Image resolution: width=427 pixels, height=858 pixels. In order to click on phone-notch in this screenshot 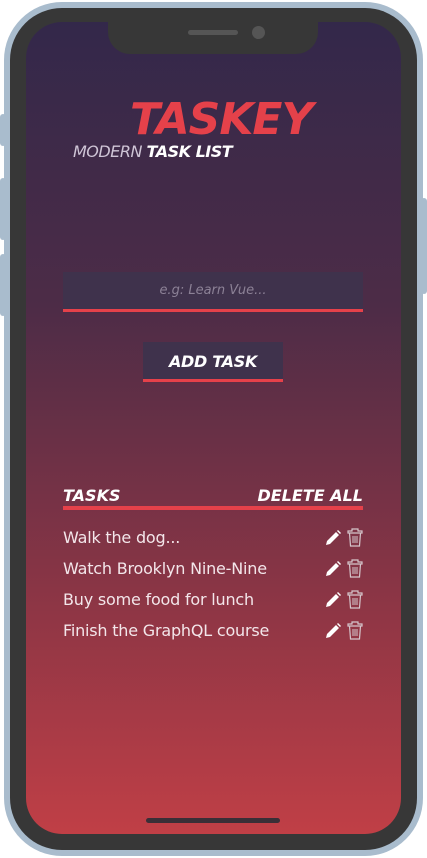, I will do `click(213, 38)`.